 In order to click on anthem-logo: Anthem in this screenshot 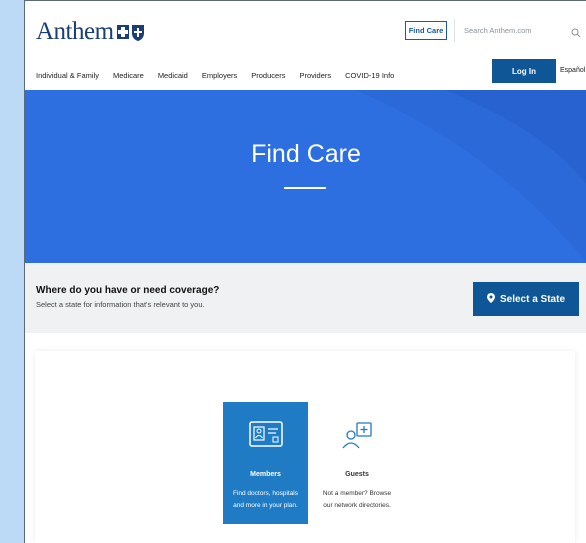, I will do `click(91, 32)`.